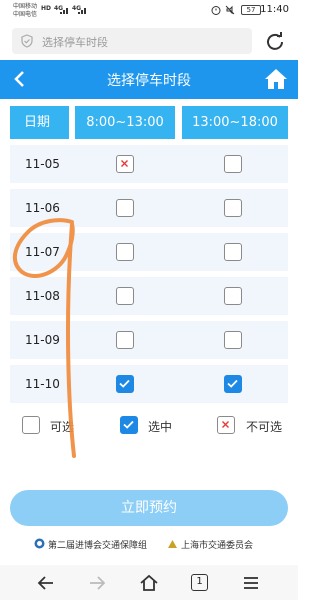 Image resolution: width=320 pixels, height=600 pixels. I want to click on url-field: 选择停车时段, so click(132, 41).